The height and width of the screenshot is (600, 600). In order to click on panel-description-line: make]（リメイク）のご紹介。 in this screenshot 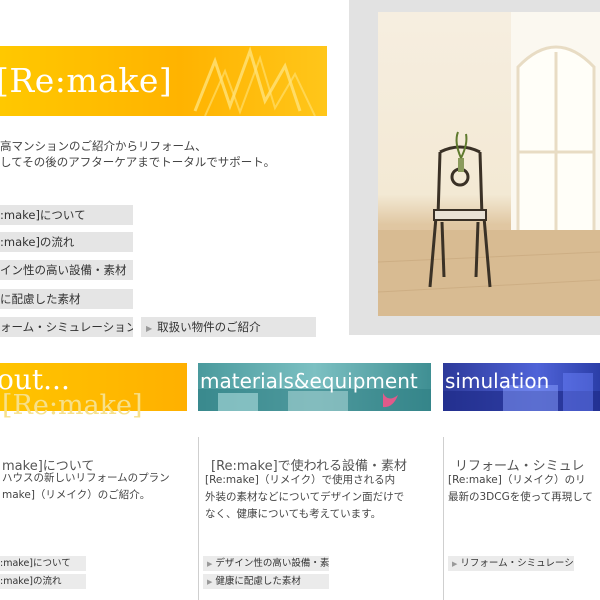, I will do `click(76, 495)`.